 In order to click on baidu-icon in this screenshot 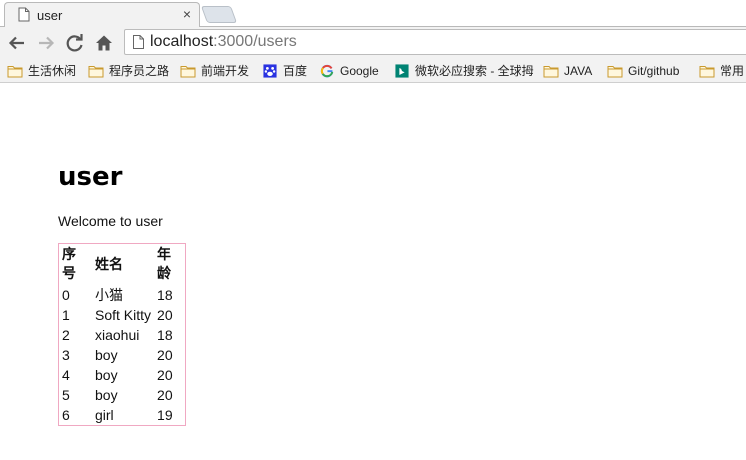, I will do `click(270, 71)`.